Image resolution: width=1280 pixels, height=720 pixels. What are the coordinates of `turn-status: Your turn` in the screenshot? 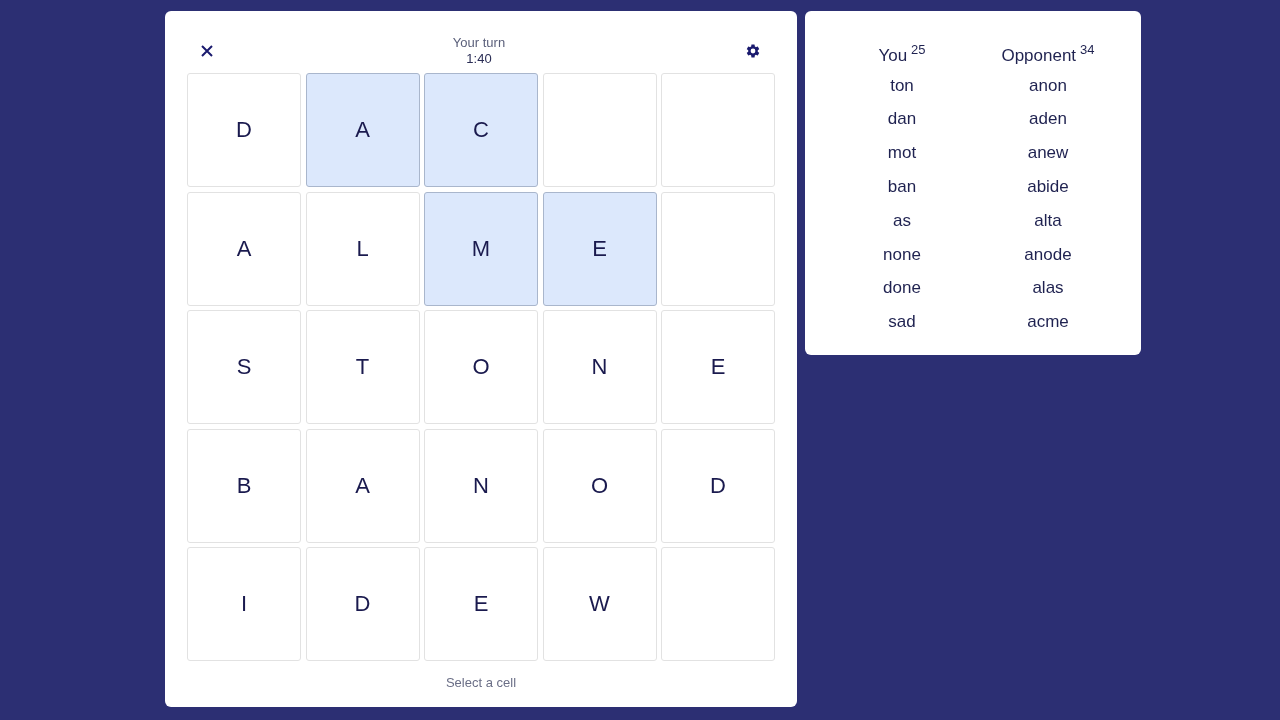 It's located at (479, 43).